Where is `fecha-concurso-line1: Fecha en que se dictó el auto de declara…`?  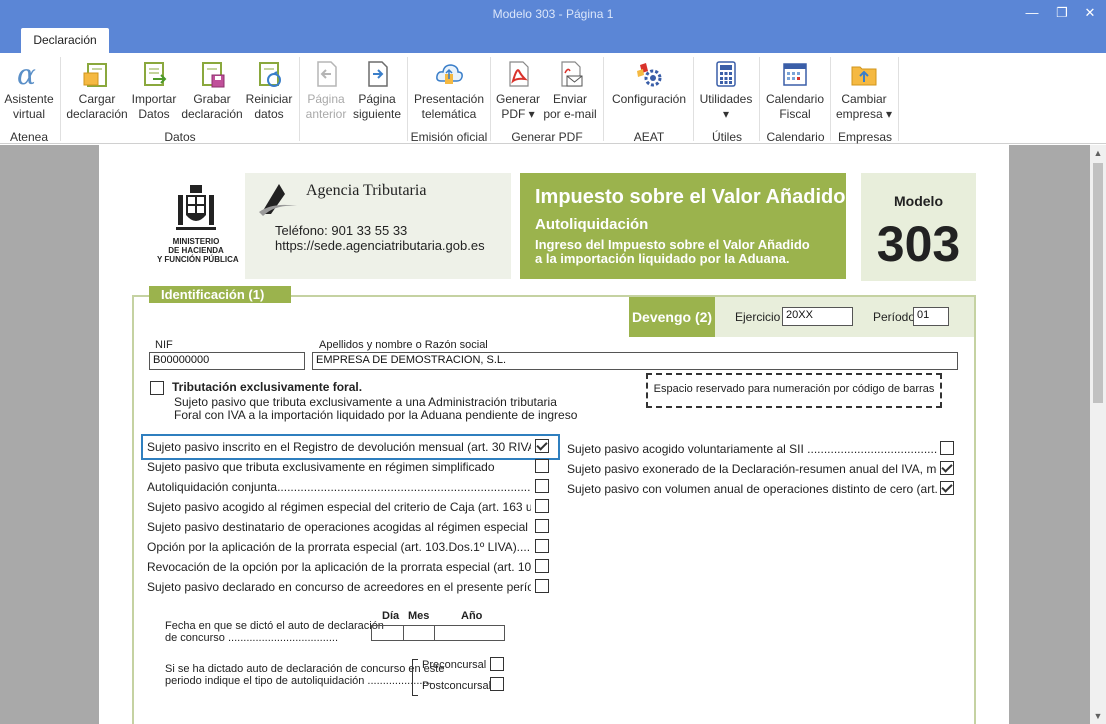 fecha-concurso-line1: Fecha en que se dictó el auto de declara… is located at coordinates (274, 626).